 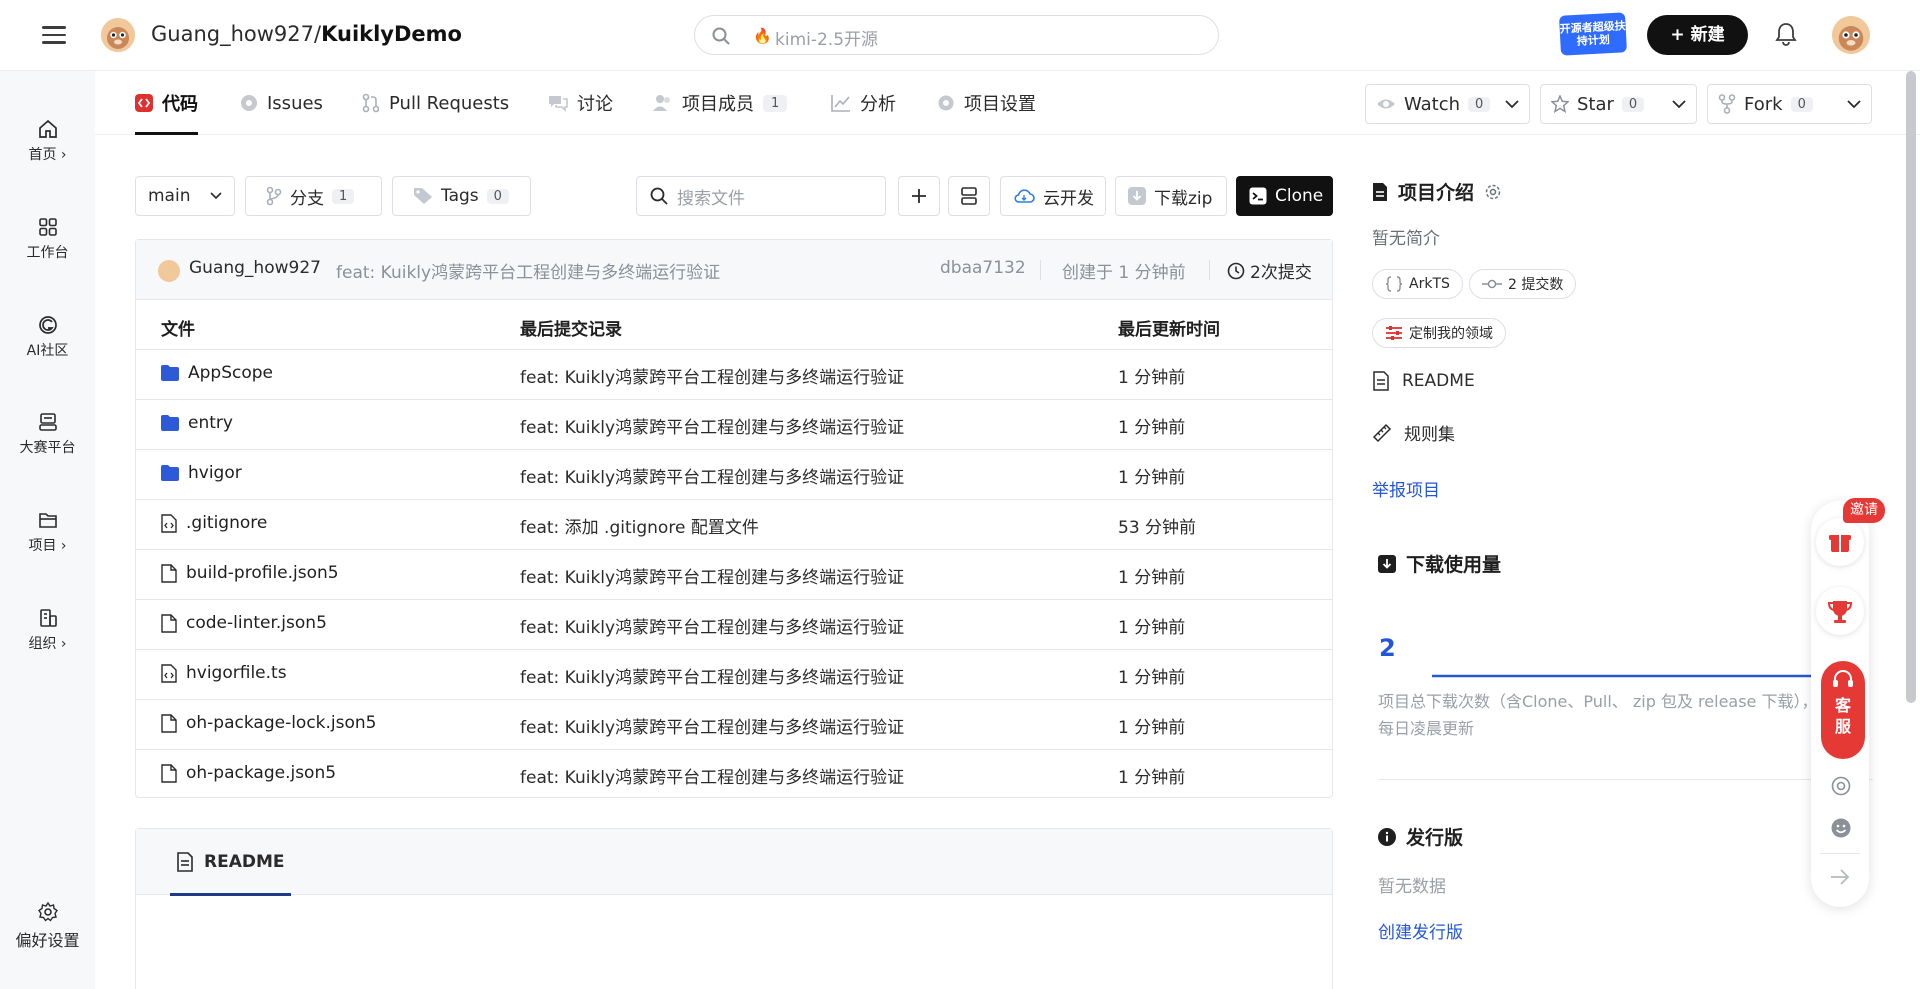 I want to click on commit-message: feat: Kuikly鸿蒙跨平台工程创建与多终端运行验证, so click(x=528, y=270).